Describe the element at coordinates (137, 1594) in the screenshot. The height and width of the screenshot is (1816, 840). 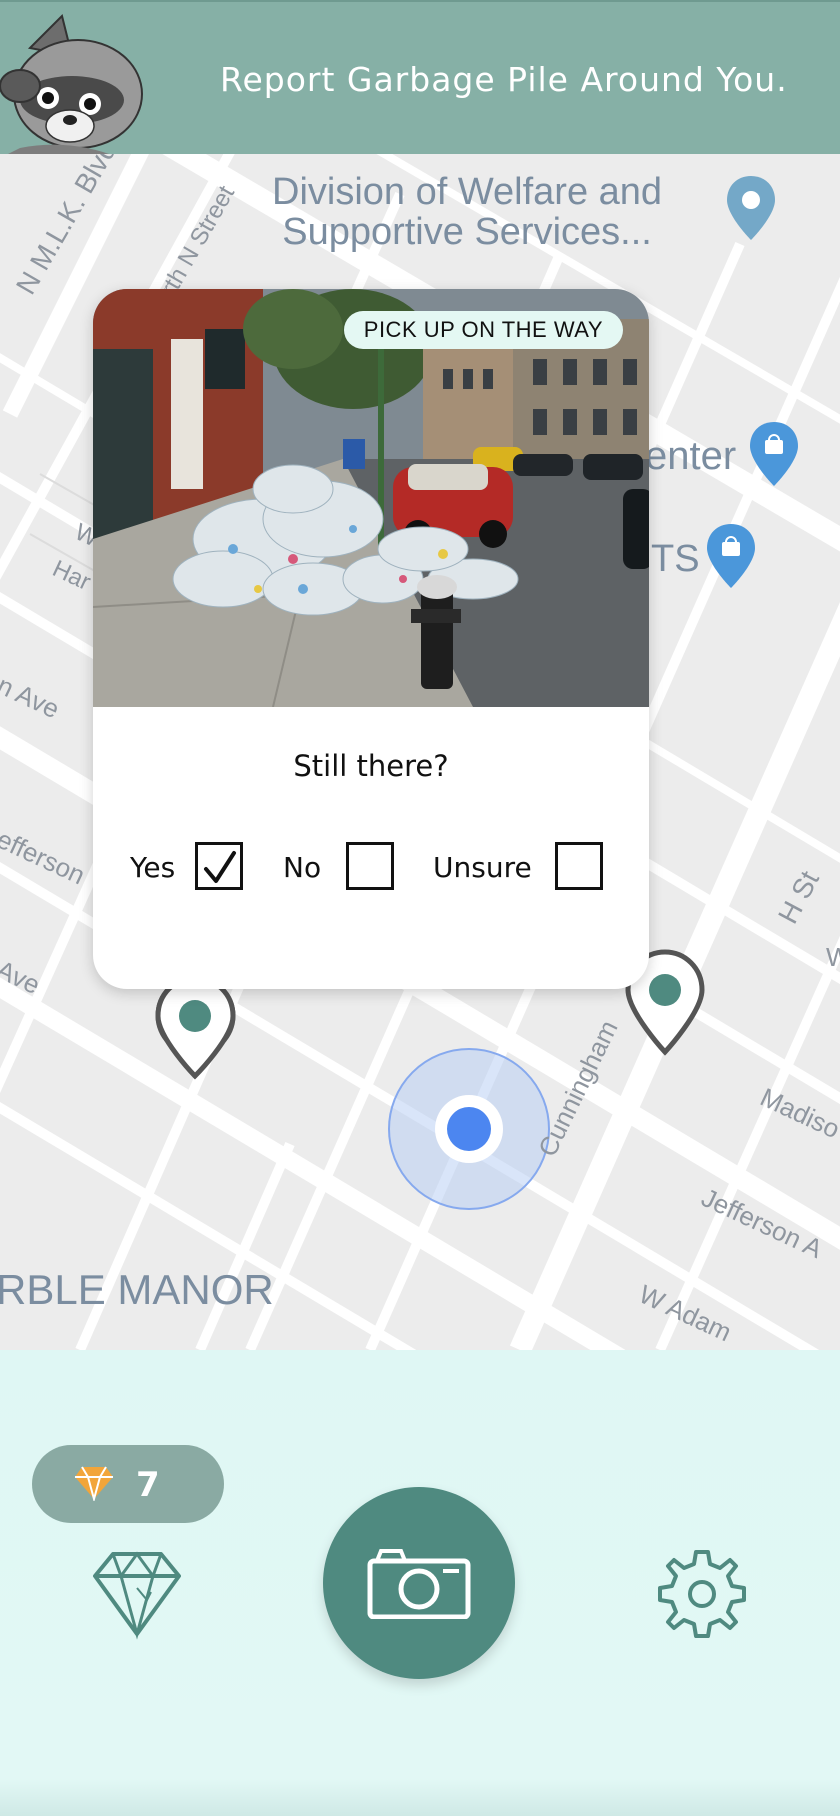
I see `gem-icon` at that location.